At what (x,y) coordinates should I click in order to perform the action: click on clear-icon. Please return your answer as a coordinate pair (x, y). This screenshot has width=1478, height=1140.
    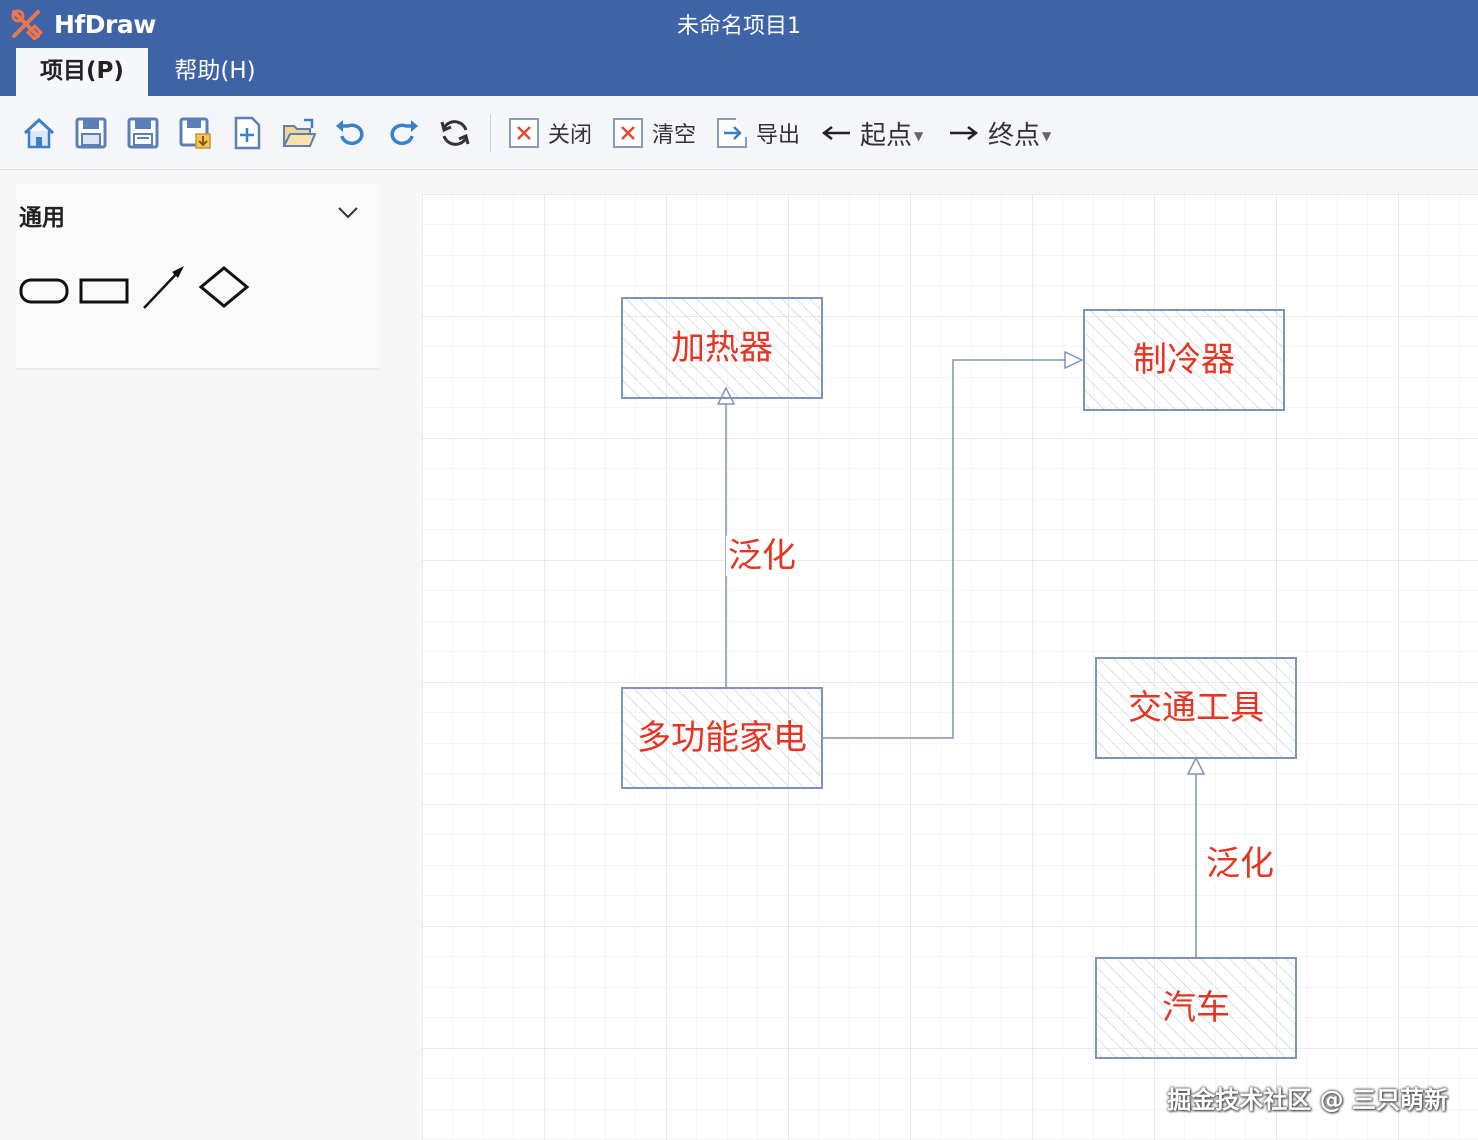
    Looking at the image, I should click on (628, 133).